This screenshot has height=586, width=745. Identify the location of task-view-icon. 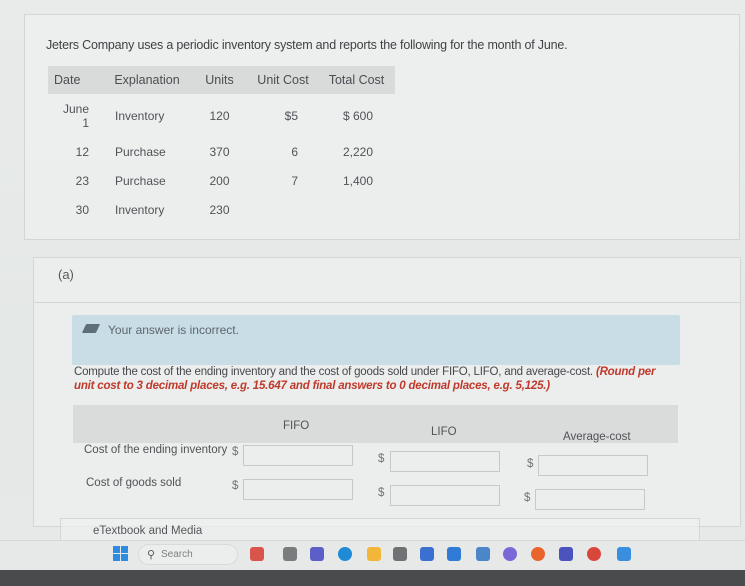
(290, 554).